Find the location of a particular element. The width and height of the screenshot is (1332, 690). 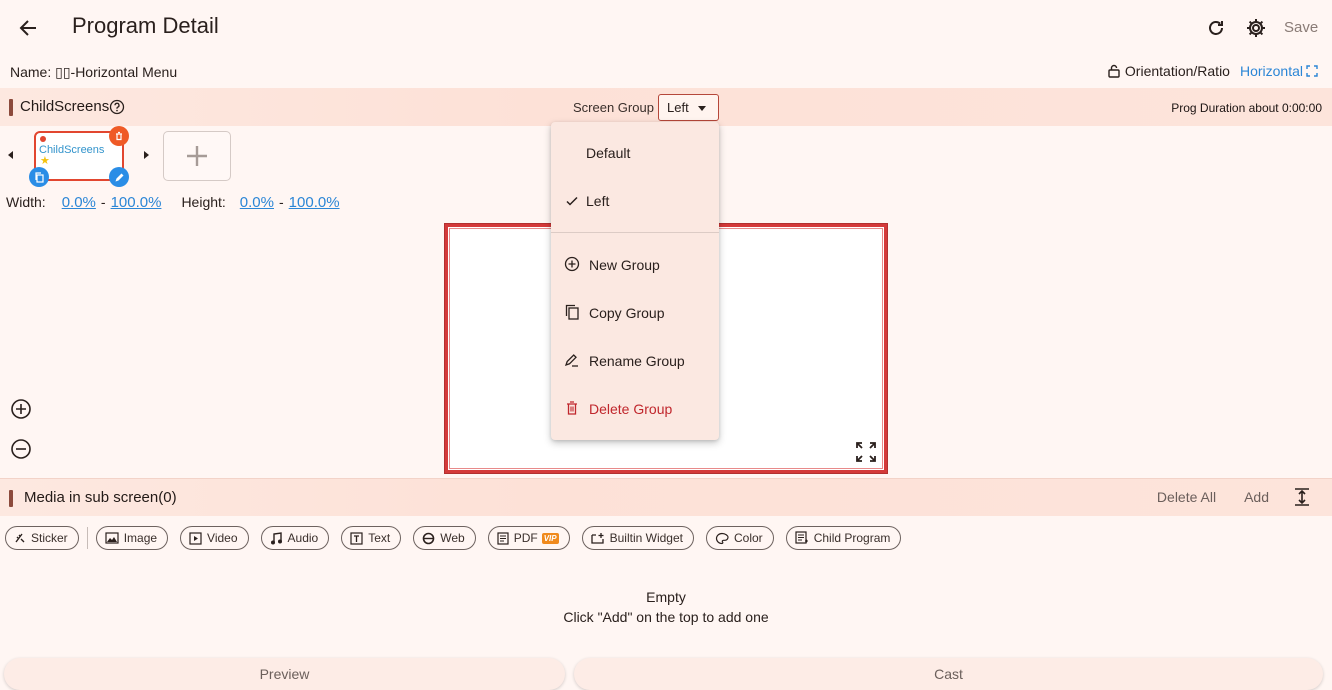

scroll-right-icon is located at coordinates (146, 155).